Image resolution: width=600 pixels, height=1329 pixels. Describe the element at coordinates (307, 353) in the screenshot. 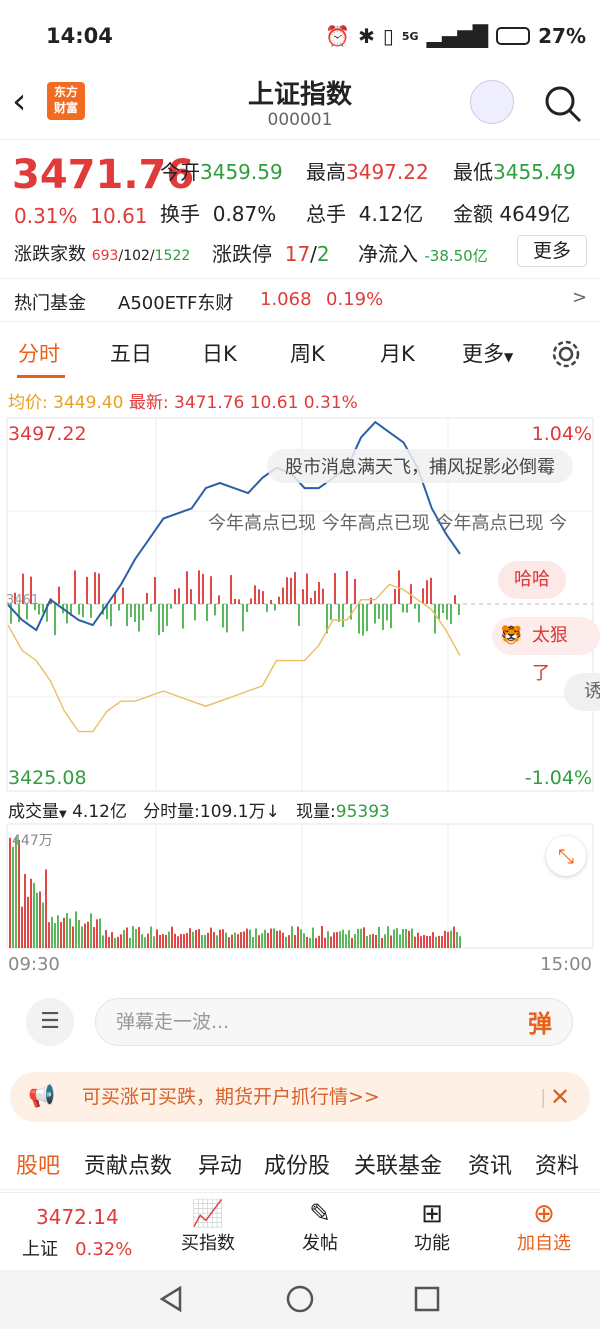

I see `tab-weekly-k: 周K` at that location.